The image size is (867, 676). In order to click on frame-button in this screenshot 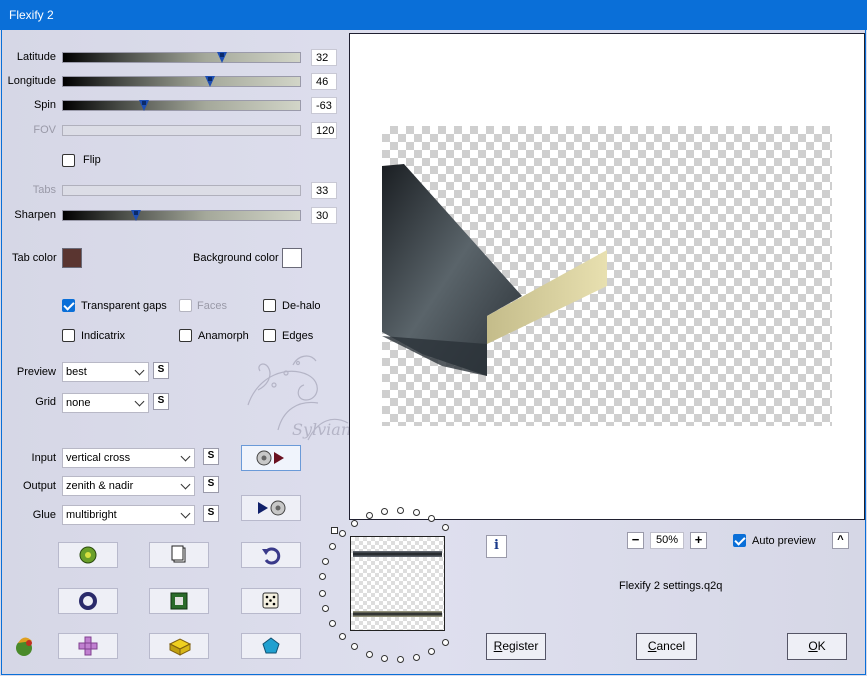, I will do `click(179, 601)`.